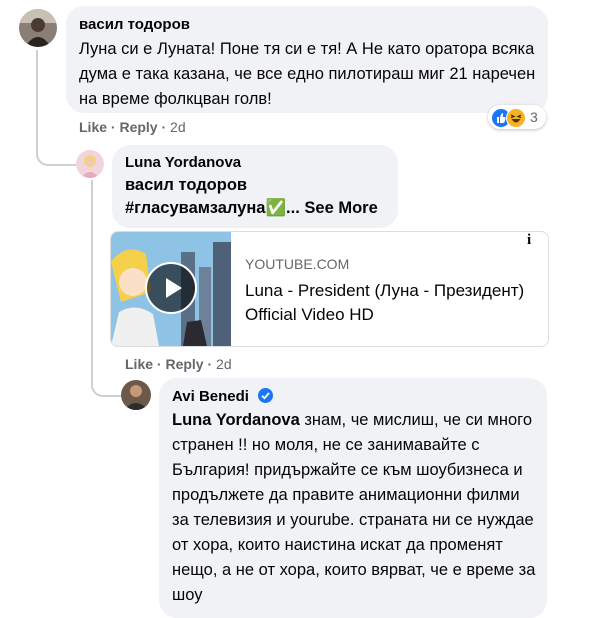  What do you see at coordinates (136, 395) in the screenshot?
I see `avatar-avi` at bounding box center [136, 395].